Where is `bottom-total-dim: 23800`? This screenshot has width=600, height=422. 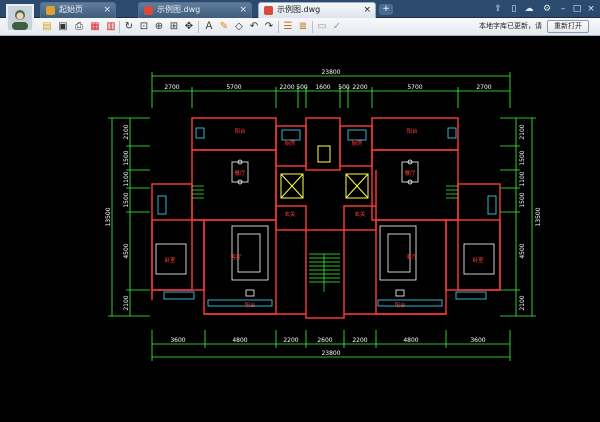
bottom-total-dim: 23800 is located at coordinates (330, 353).